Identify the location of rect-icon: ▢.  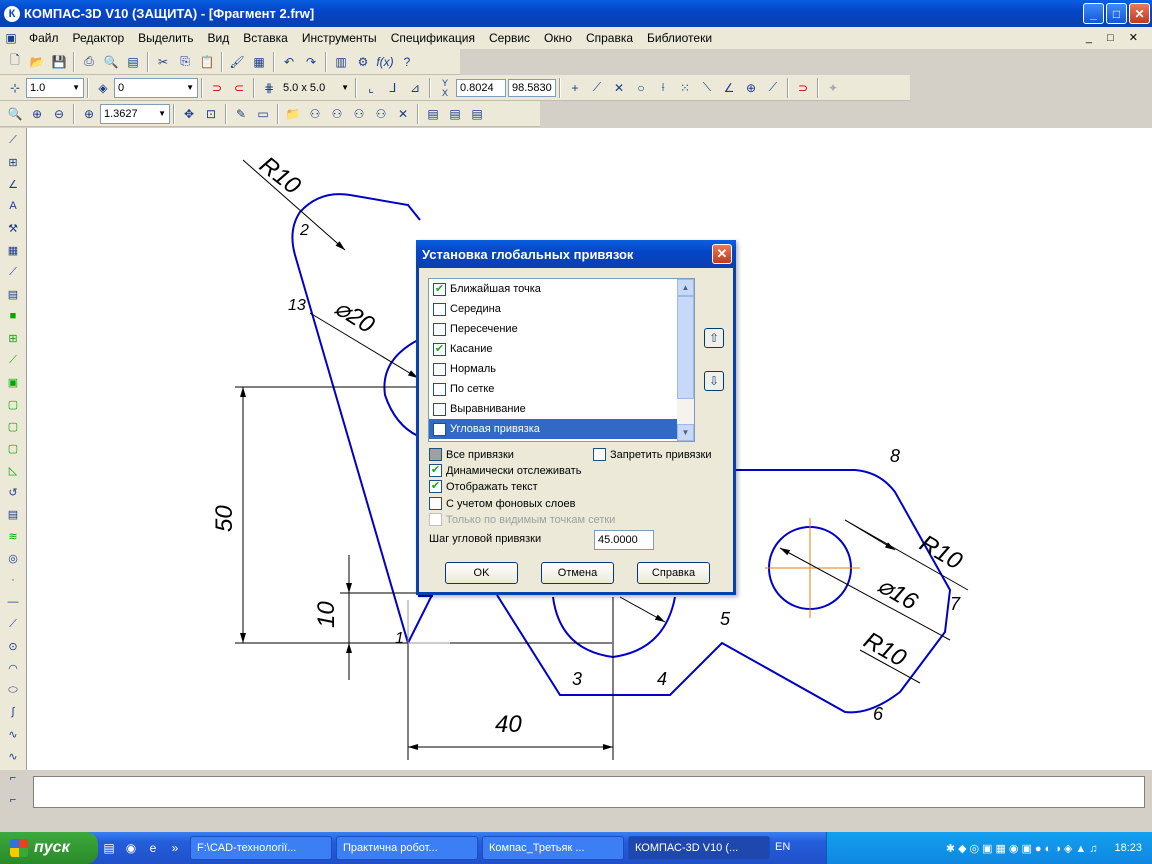
(13, 448).